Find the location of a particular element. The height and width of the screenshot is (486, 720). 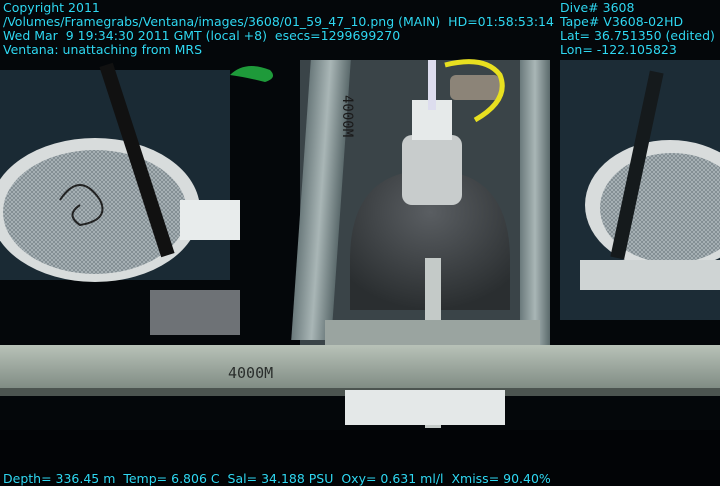

overlay-status: Ventana: unattaching from MRS is located at coordinates (103, 49).